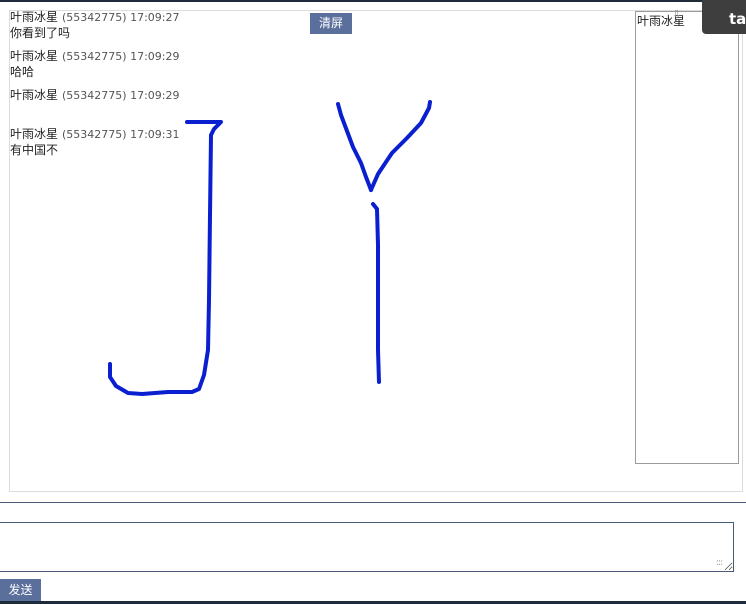 The width and height of the screenshot is (746, 604). I want to click on message-item: 叶雨冰星 (55342775) 17:09:29, so click(160, 103).